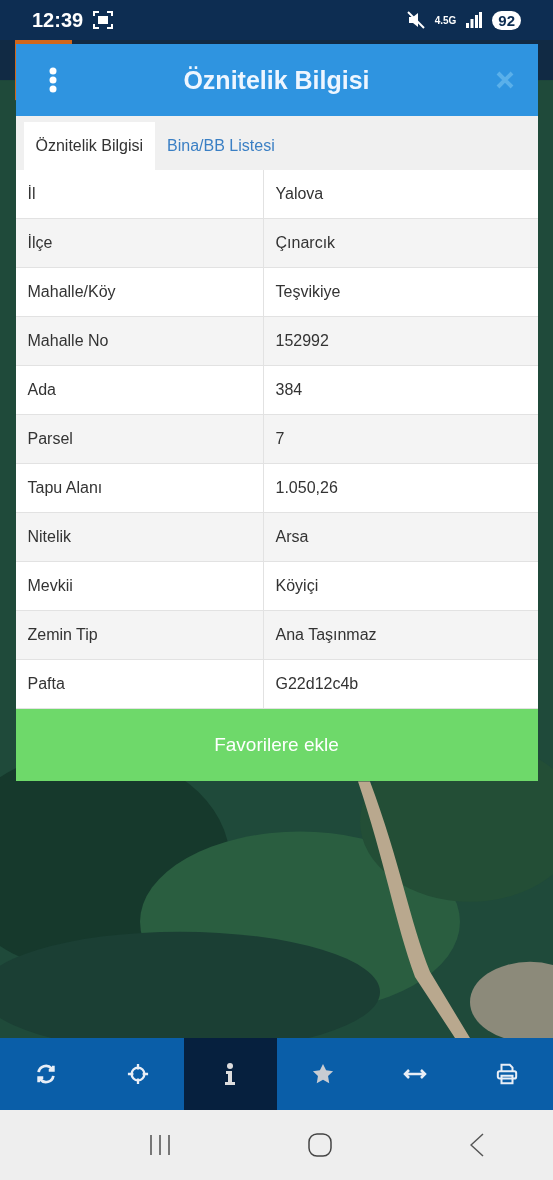 The image size is (553, 1180). Describe the element at coordinates (139, 537) in the screenshot. I see `attribute-label: Nitelik` at that location.